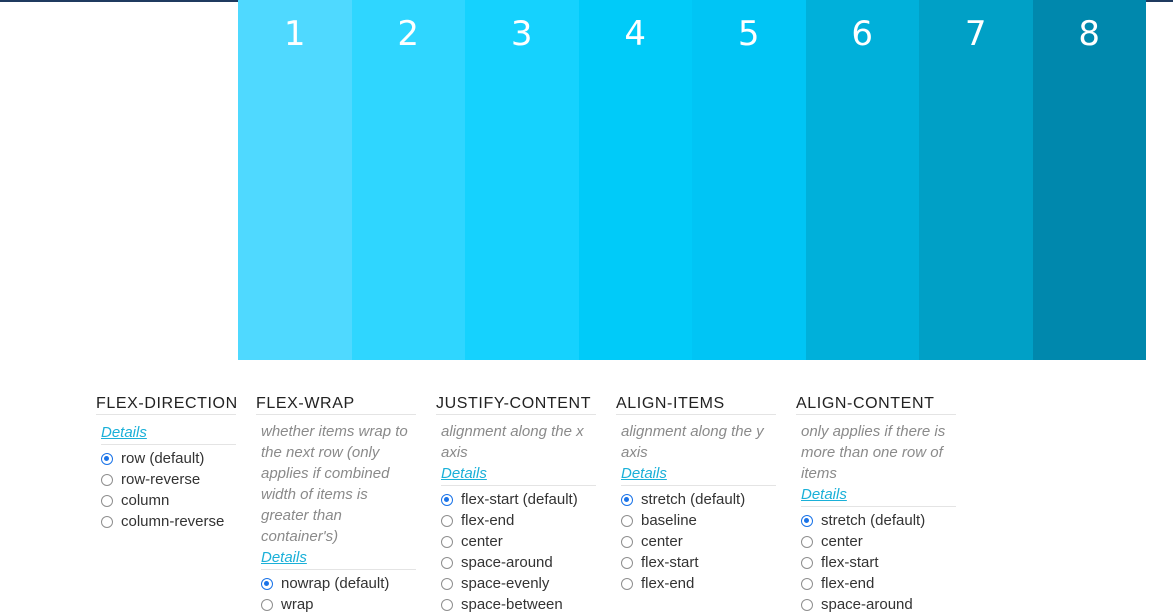 This screenshot has height=615, width=1173. Describe the element at coordinates (669, 520) in the screenshot. I see `radio-label: baseline` at that location.